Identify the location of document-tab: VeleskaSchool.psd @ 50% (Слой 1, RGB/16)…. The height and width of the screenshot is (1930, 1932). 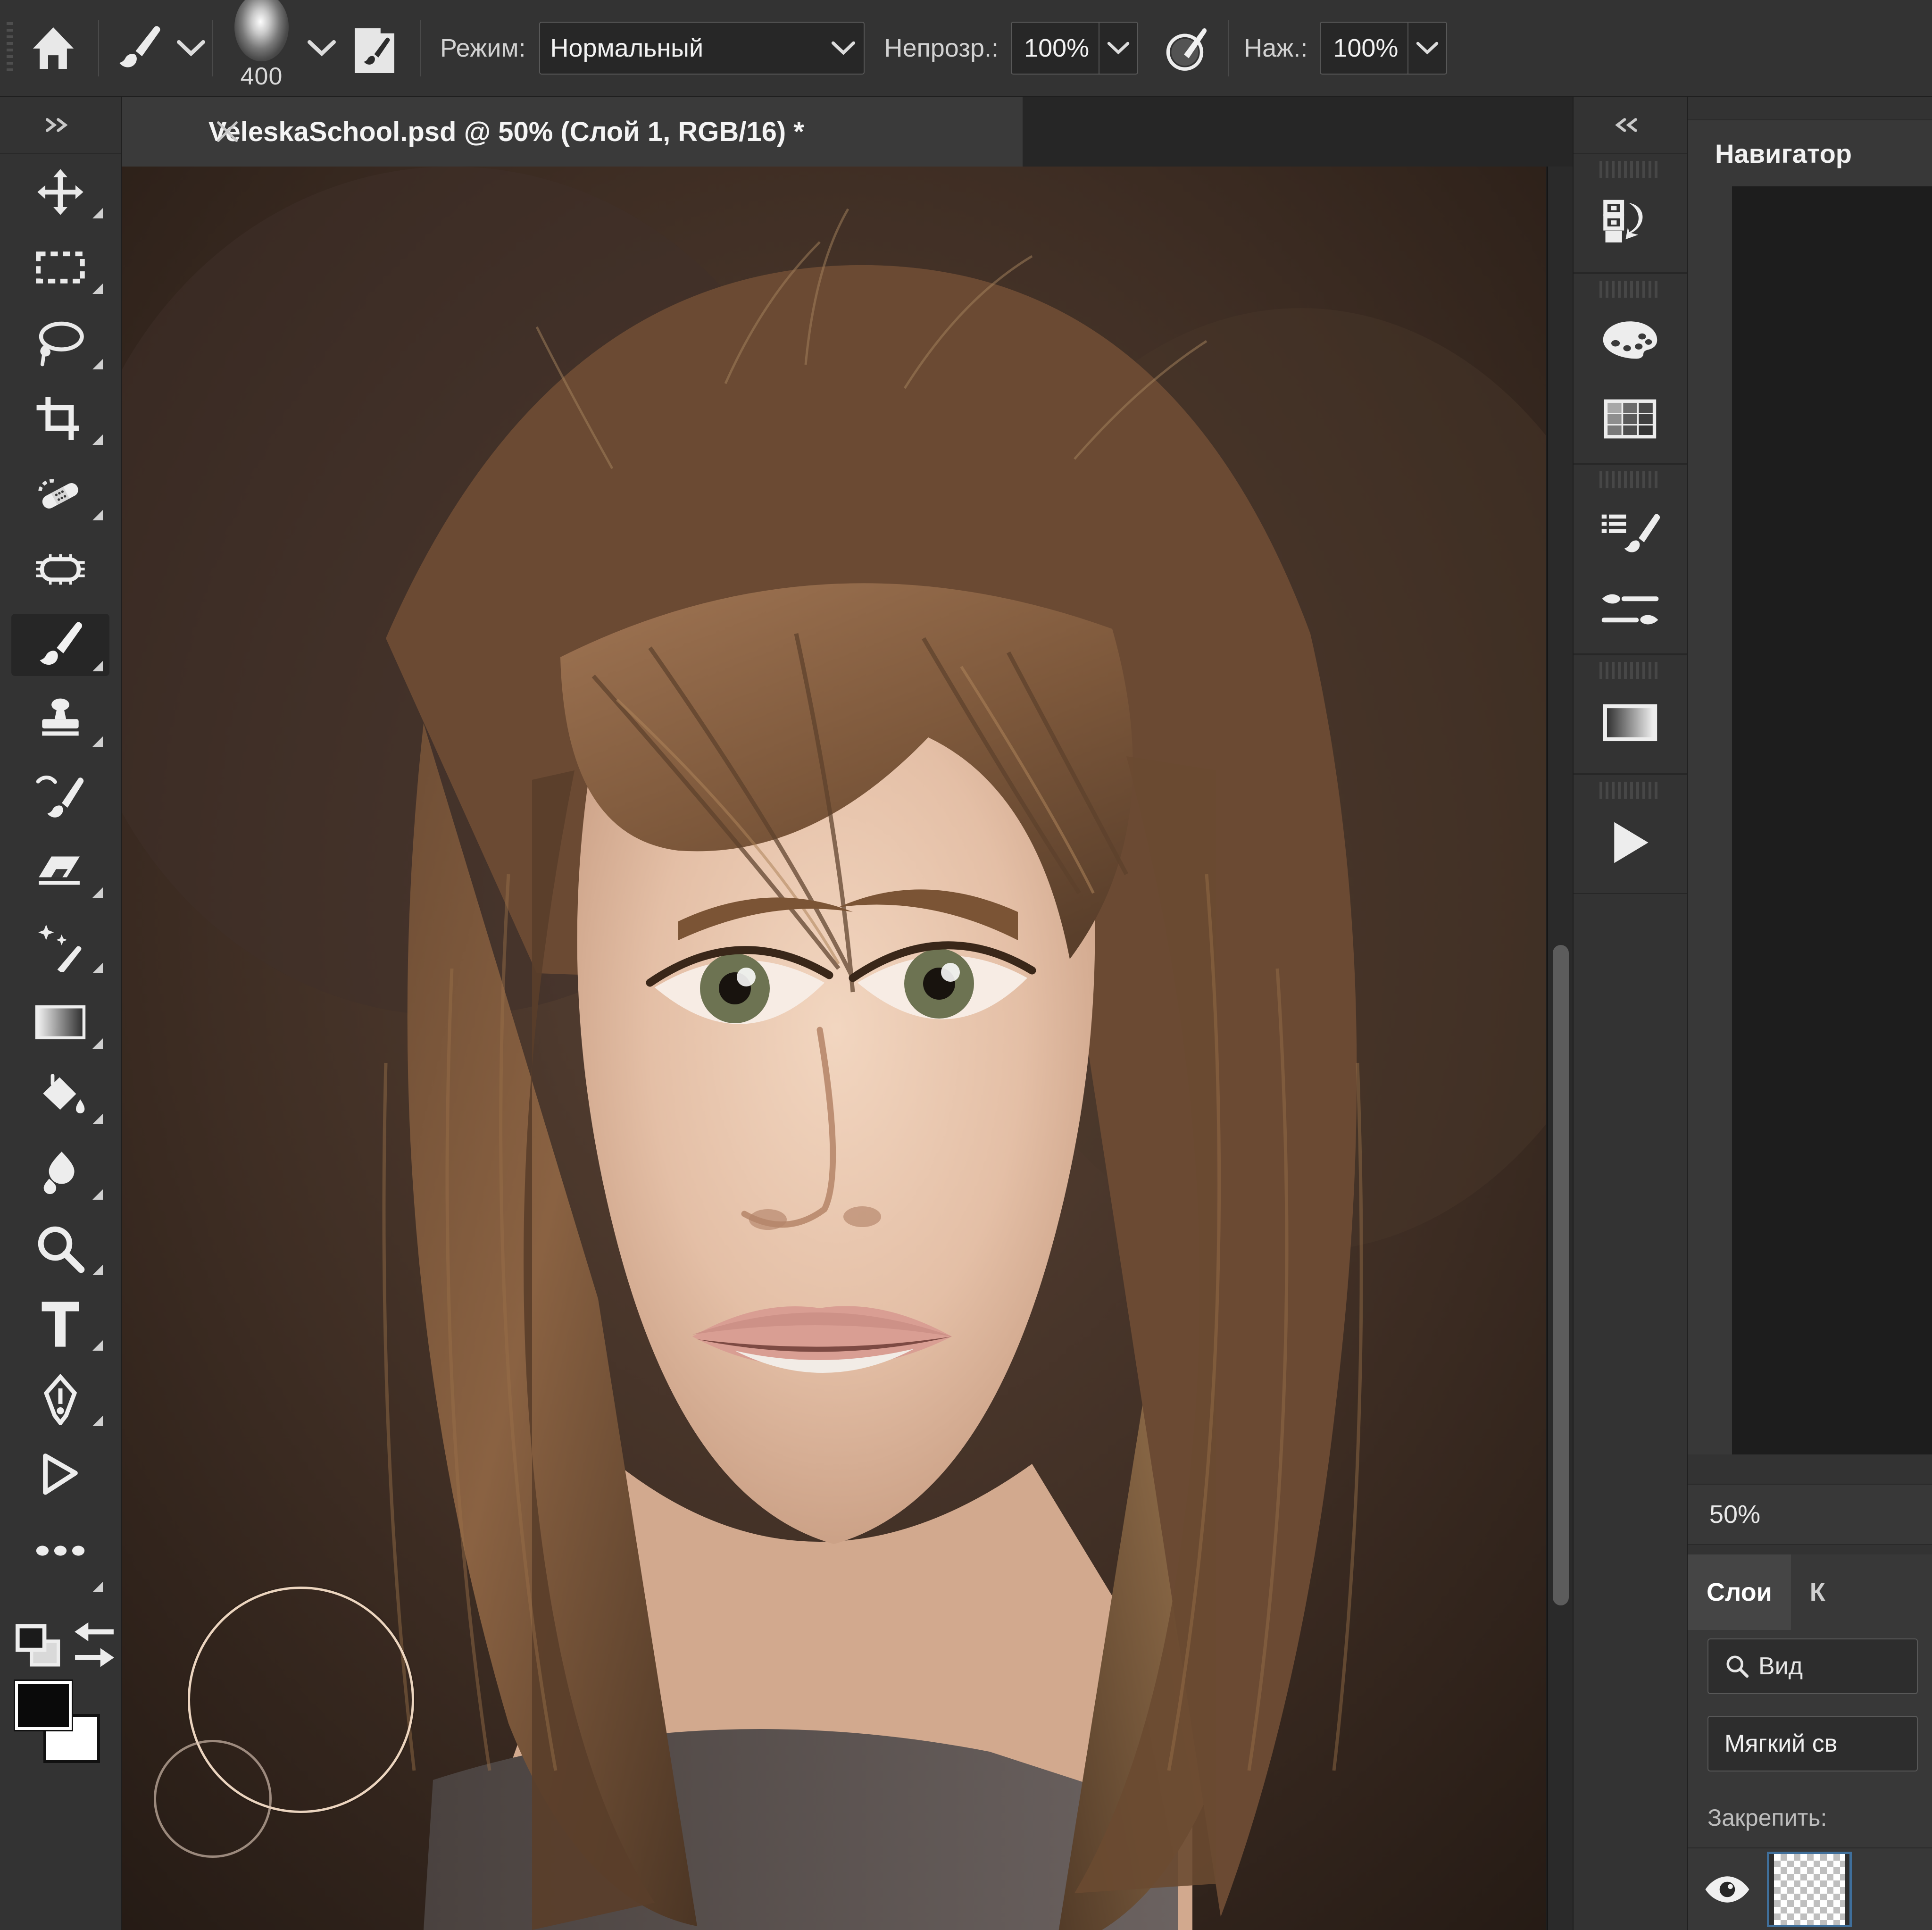
(572, 132).